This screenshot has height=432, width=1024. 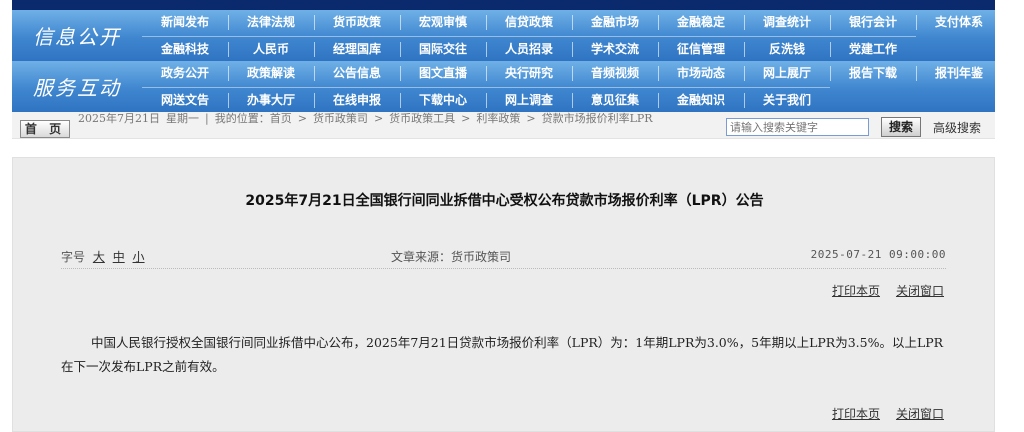 I want to click on nav-row-4: 网送文告 办事大厅 在线申报 下载中心 网上调查 意见征集 金融知识 关于我们, so click(x=486, y=99).